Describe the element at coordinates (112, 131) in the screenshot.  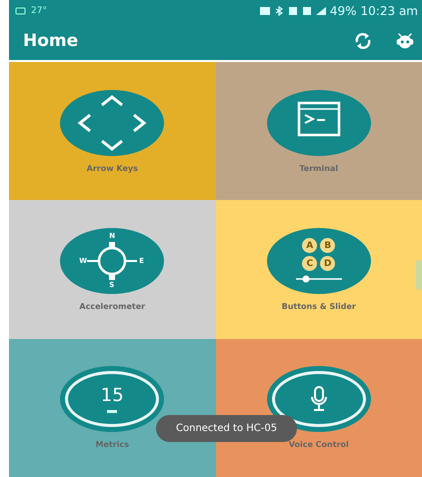
I see `feature-tile: Arrow Keys` at that location.